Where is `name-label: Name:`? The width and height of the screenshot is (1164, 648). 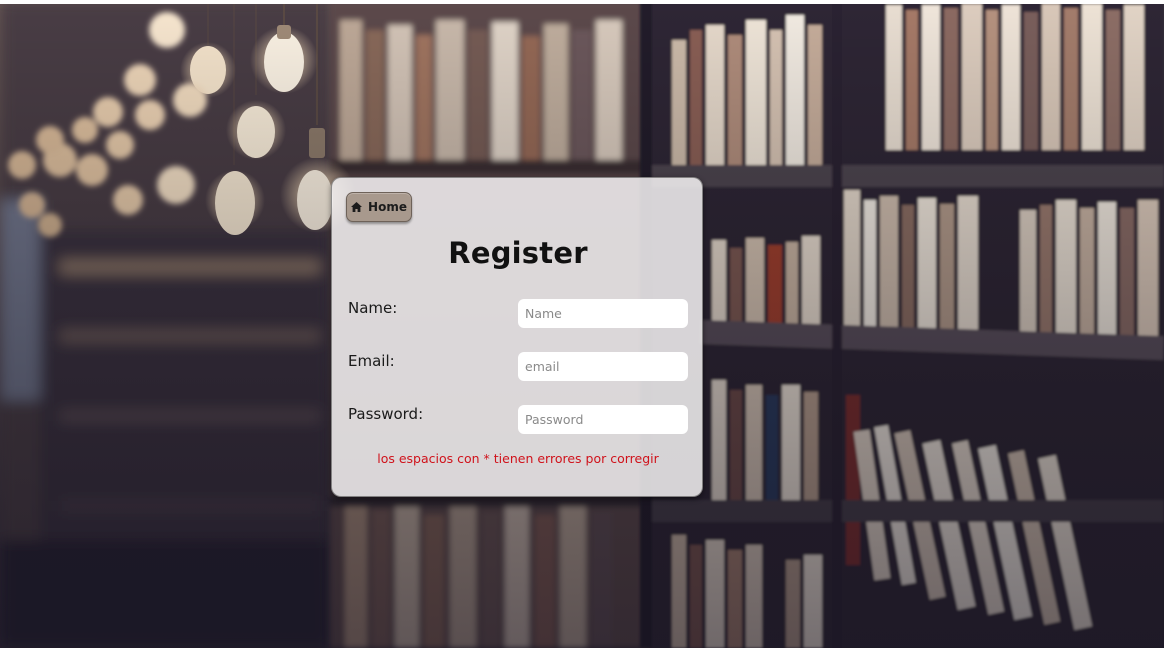 name-label: Name: is located at coordinates (373, 308).